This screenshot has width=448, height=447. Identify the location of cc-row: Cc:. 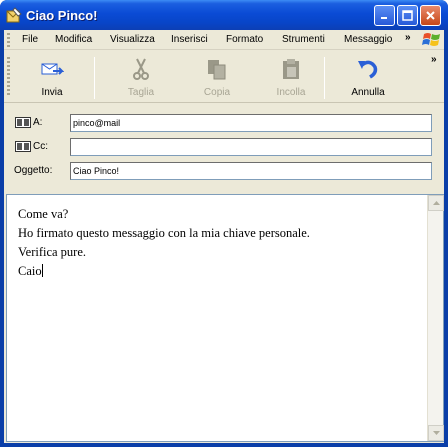
(224, 147).